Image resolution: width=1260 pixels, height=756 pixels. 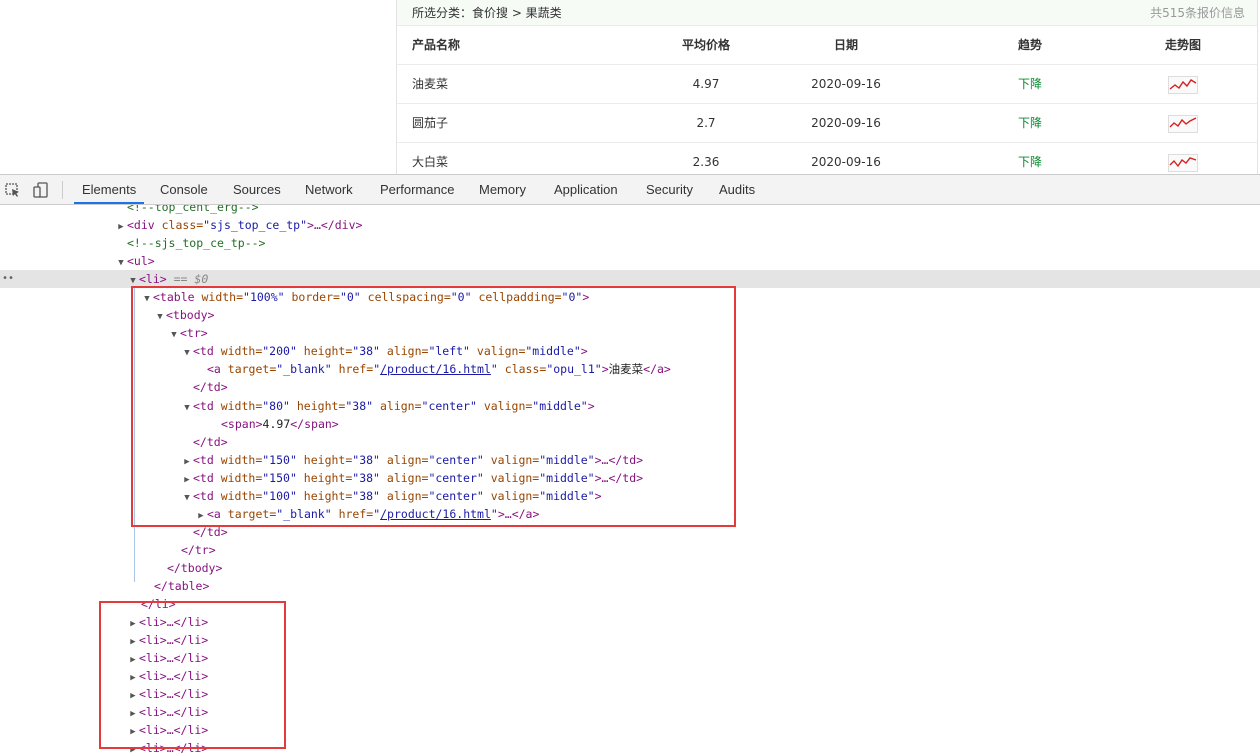 What do you see at coordinates (192, 675) in the screenshot?
I see `highlight-box-li-list` at bounding box center [192, 675].